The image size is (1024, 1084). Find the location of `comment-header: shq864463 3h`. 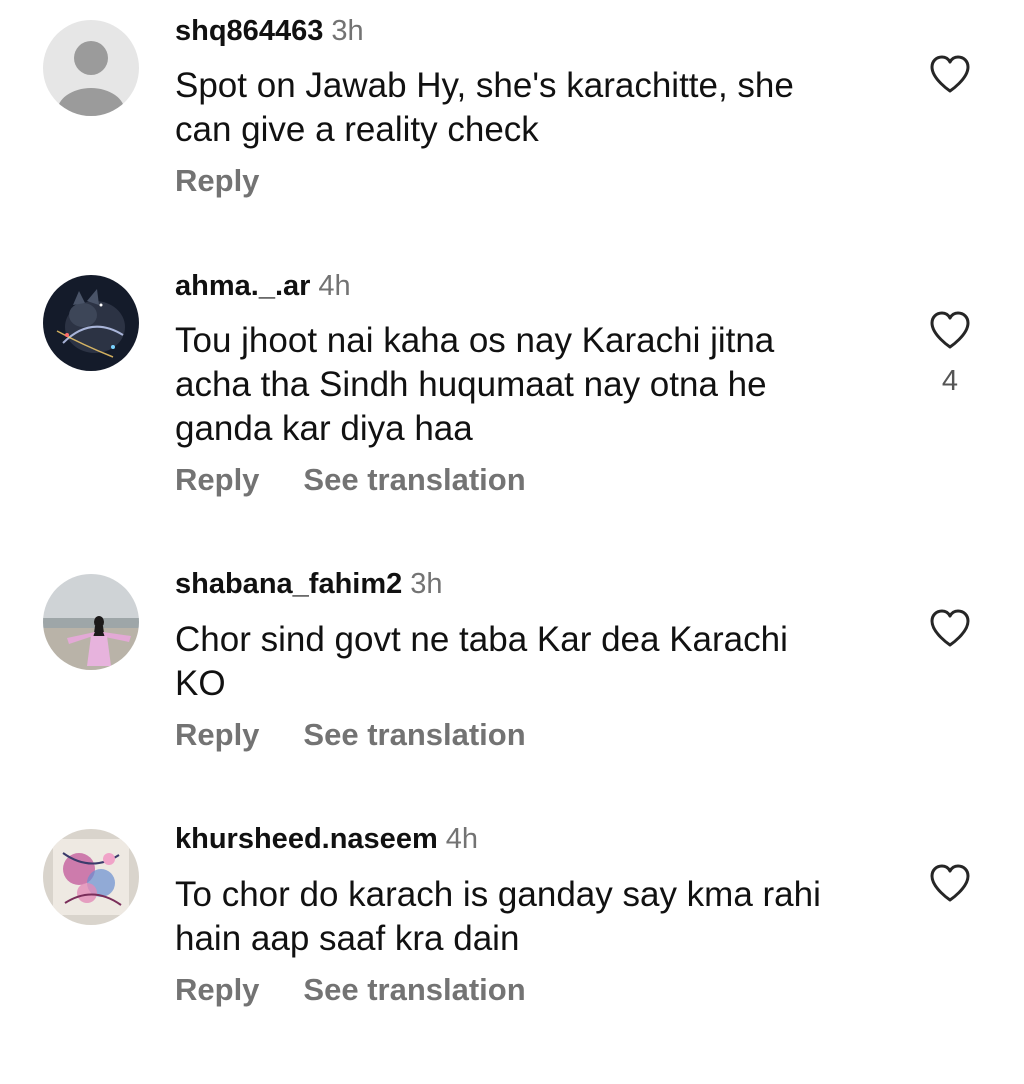

comment-header: shq864463 3h is located at coordinates (269, 31).